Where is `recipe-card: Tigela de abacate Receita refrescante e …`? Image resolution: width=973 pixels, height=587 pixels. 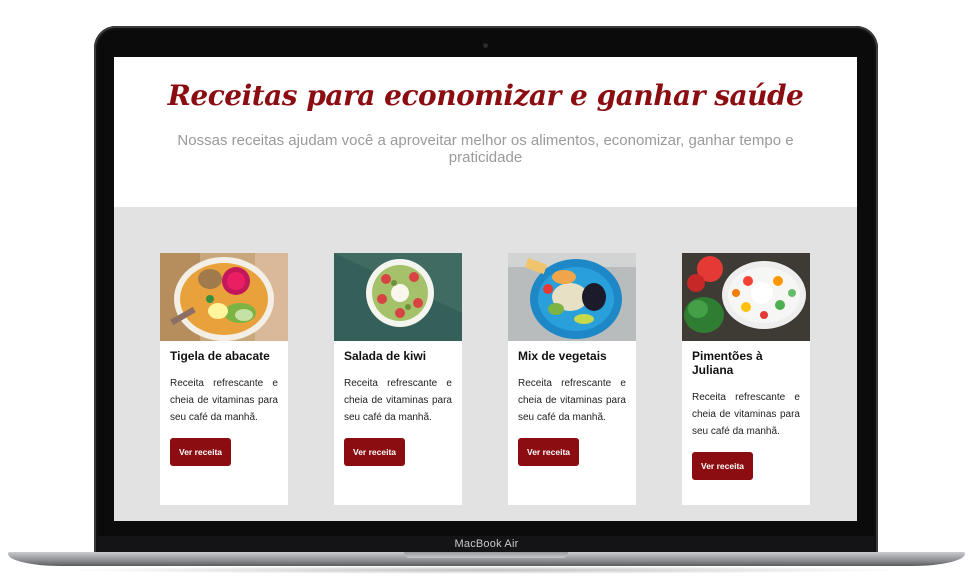 recipe-card: Tigela de abacate Receita refrescante e … is located at coordinates (224, 379).